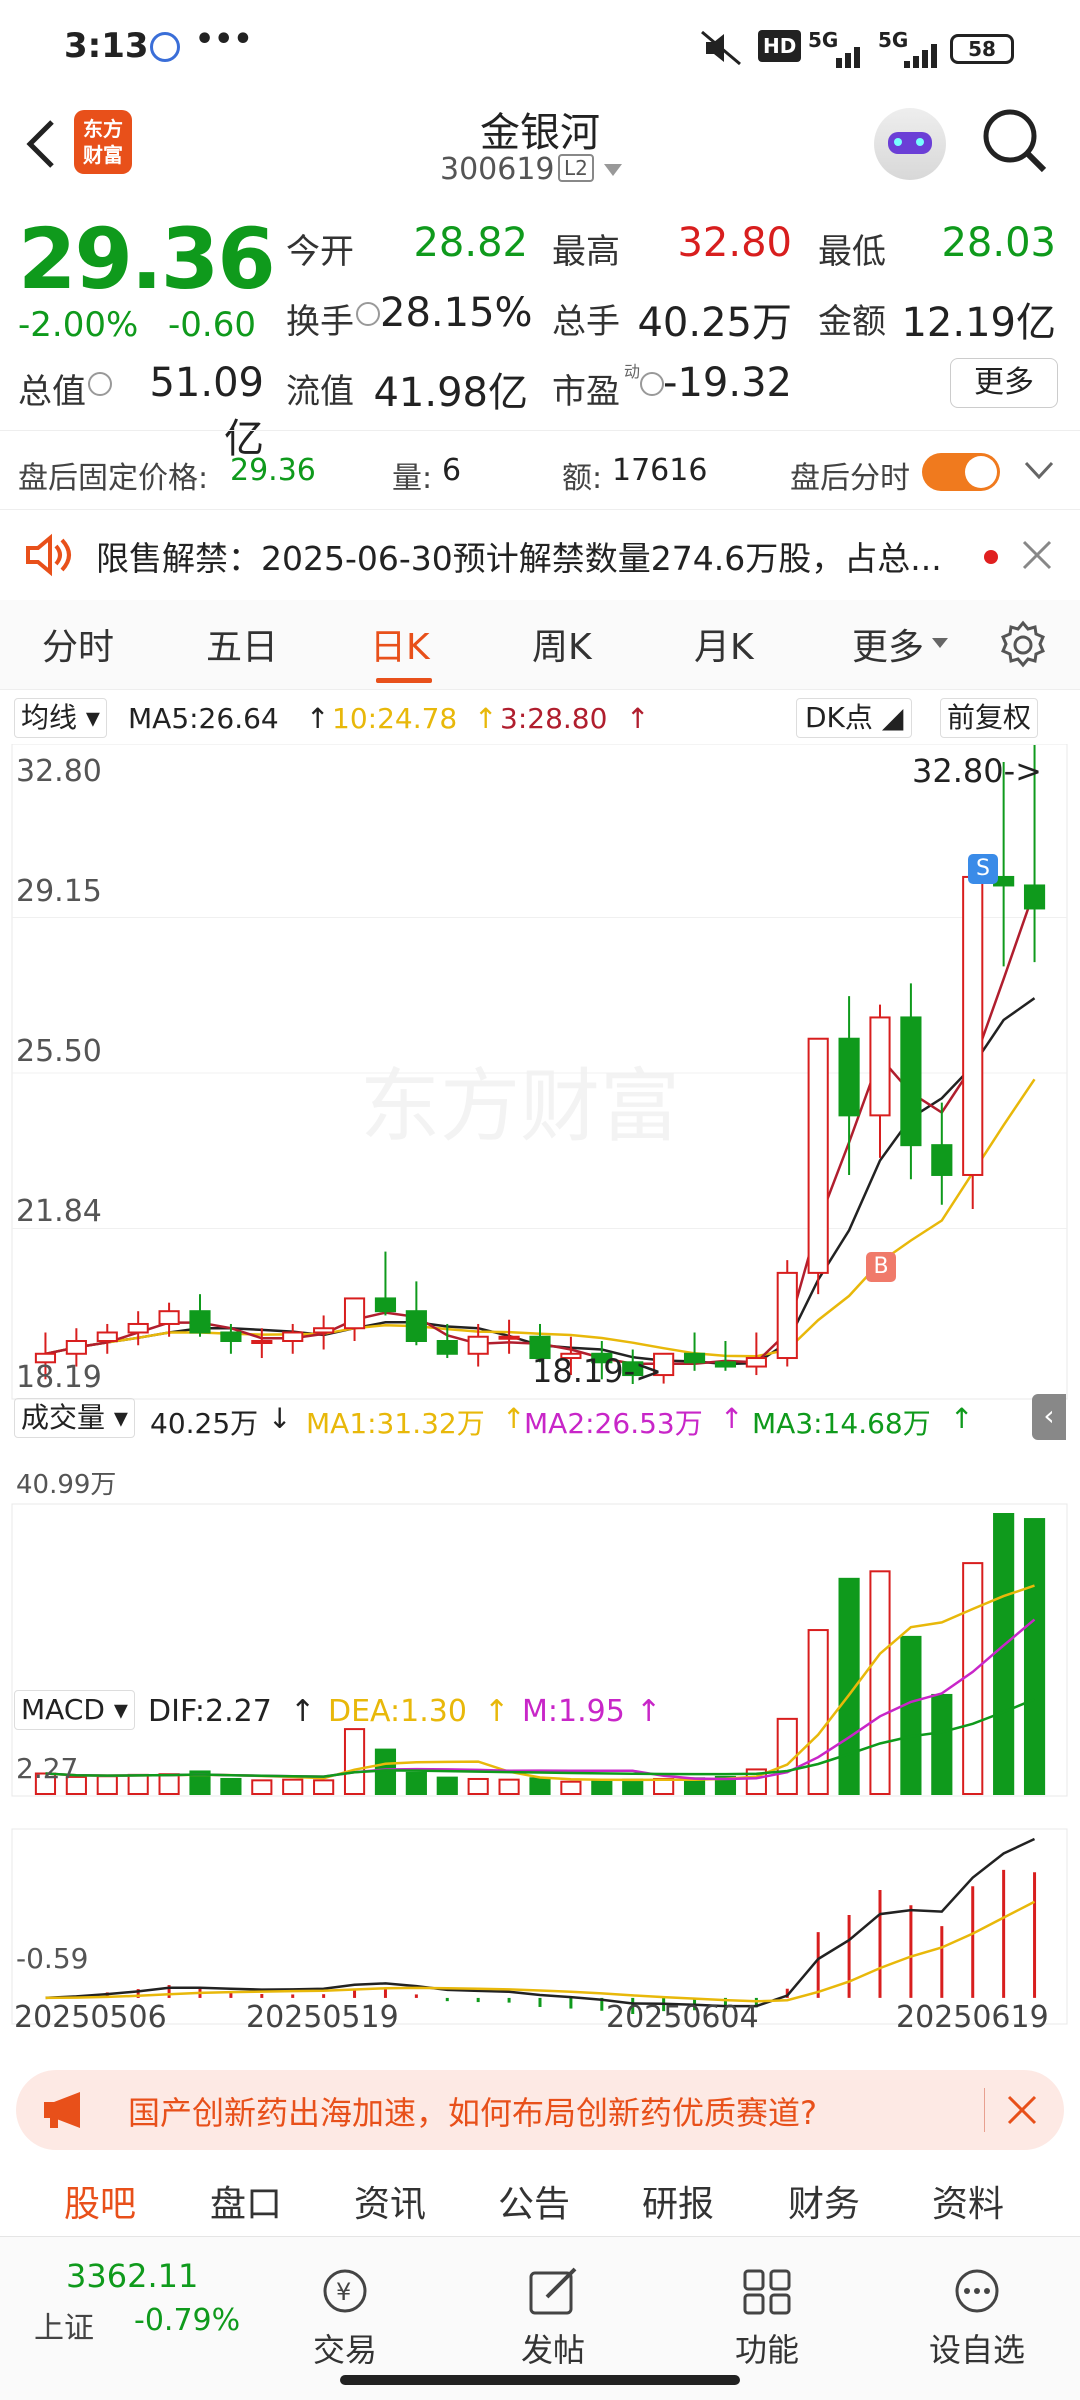  What do you see at coordinates (470, 243) in the screenshot?
I see `open-value: 28.82` at bounding box center [470, 243].